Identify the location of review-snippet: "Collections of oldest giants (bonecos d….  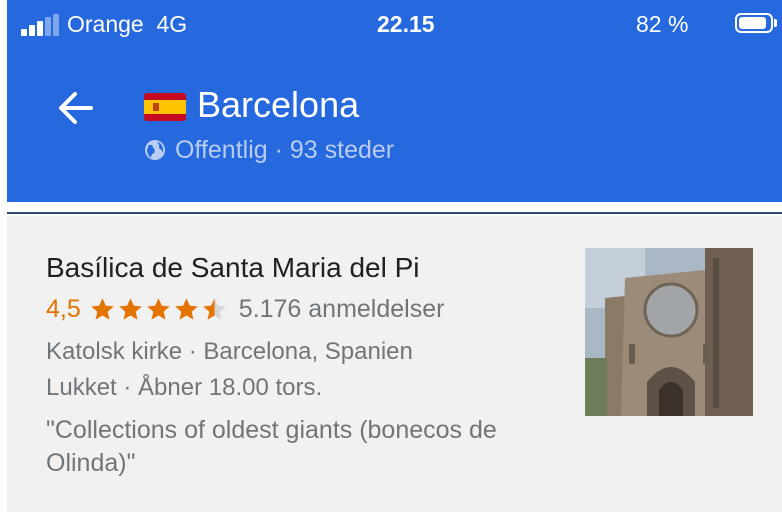
(271, 446).